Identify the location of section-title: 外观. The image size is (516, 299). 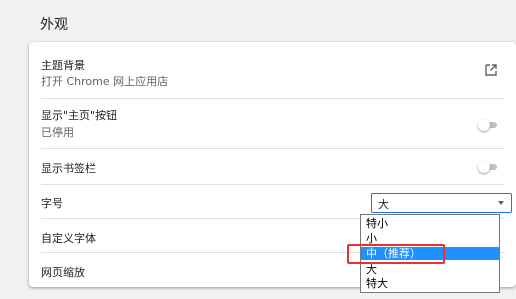
(54, 25).